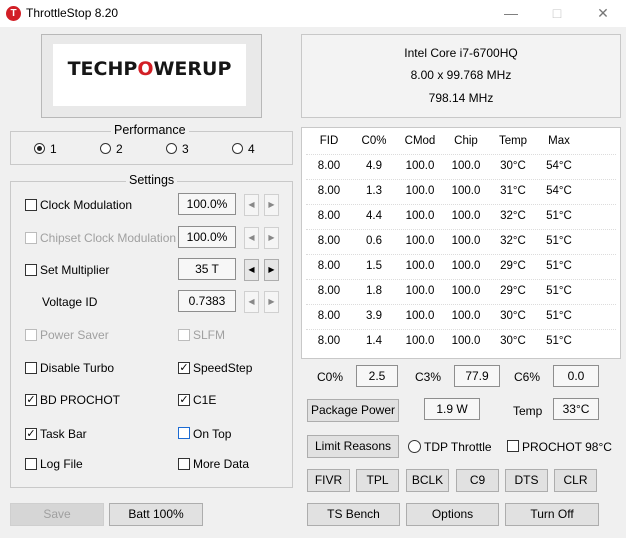  What do you see at coordinates (526, 480) in the screenshot?
I see `dts-button: DTS` at bounding box center [526, 480].